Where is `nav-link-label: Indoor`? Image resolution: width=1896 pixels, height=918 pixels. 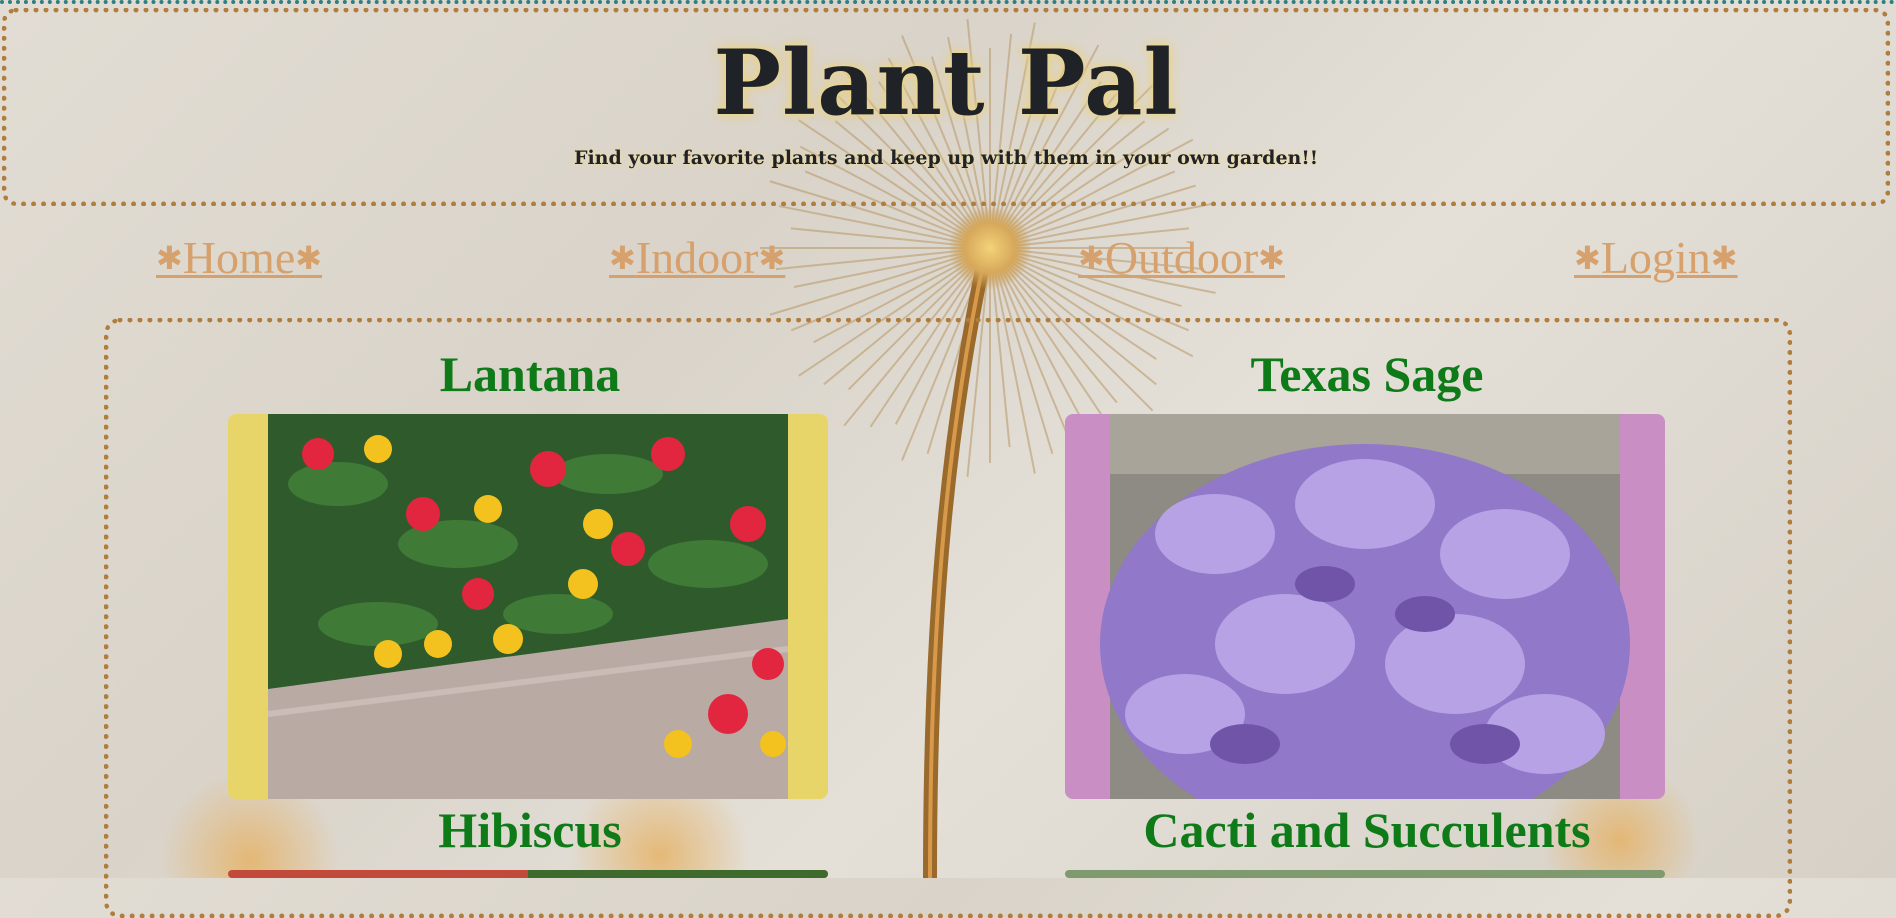 nav-link-label: Indoor is located at coordinates (697, 257).